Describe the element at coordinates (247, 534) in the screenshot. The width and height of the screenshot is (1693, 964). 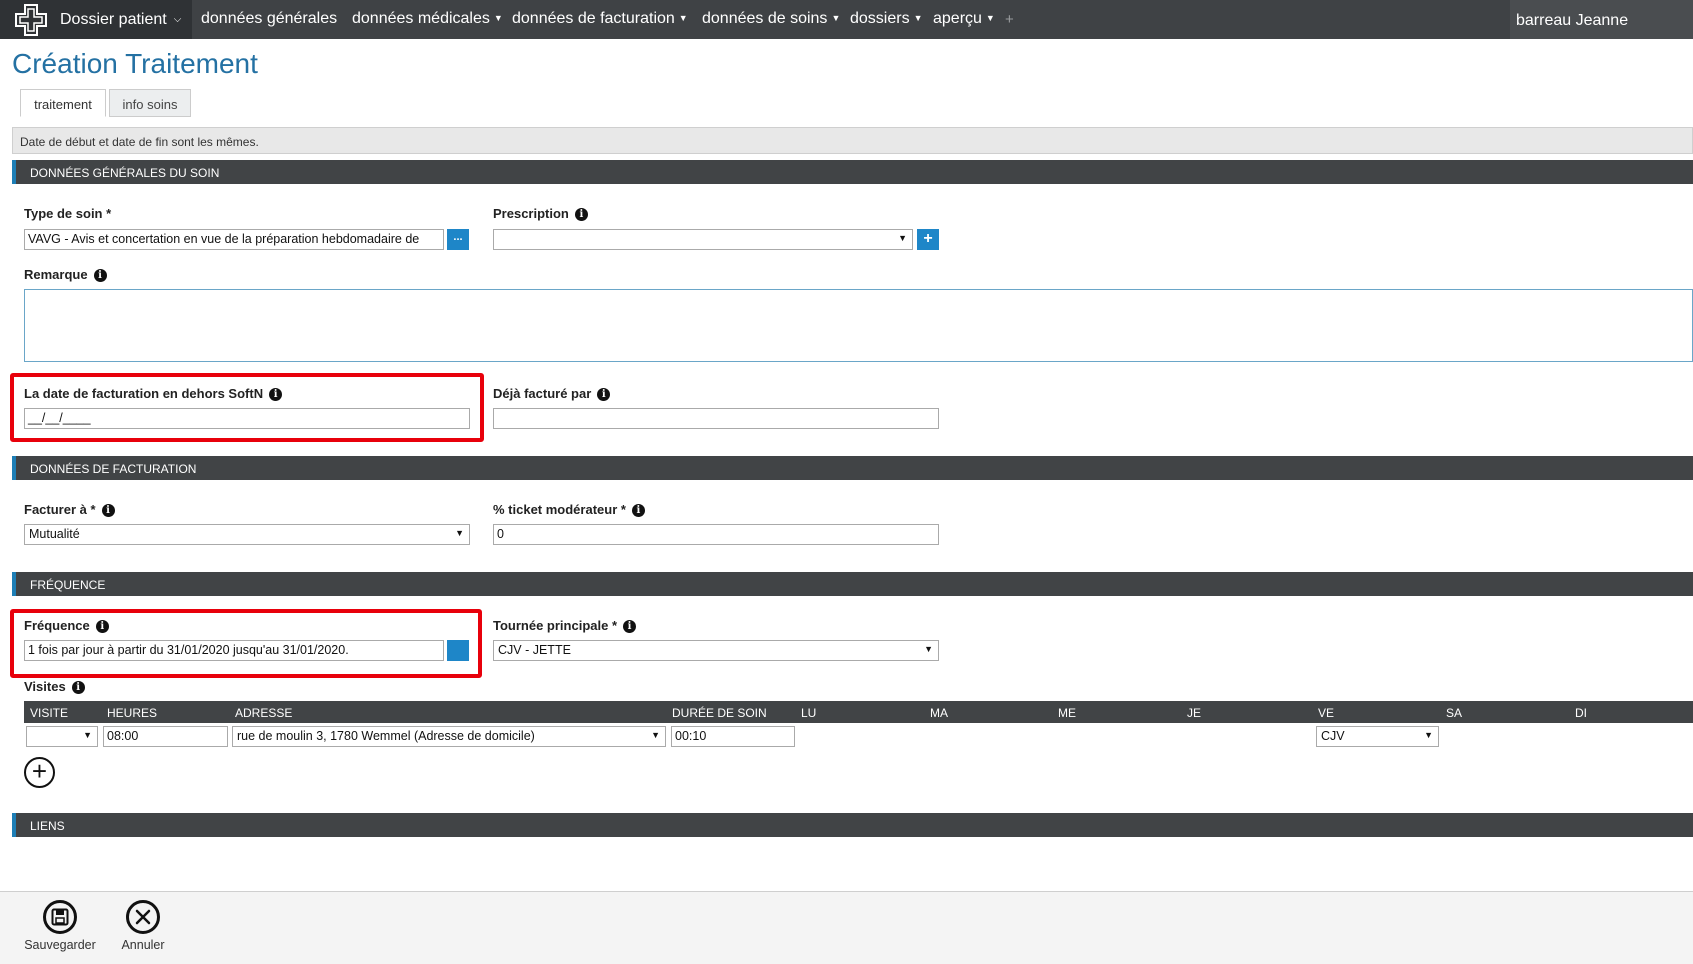
I see `facturer-a-select: Mutualité ▼` at that location.